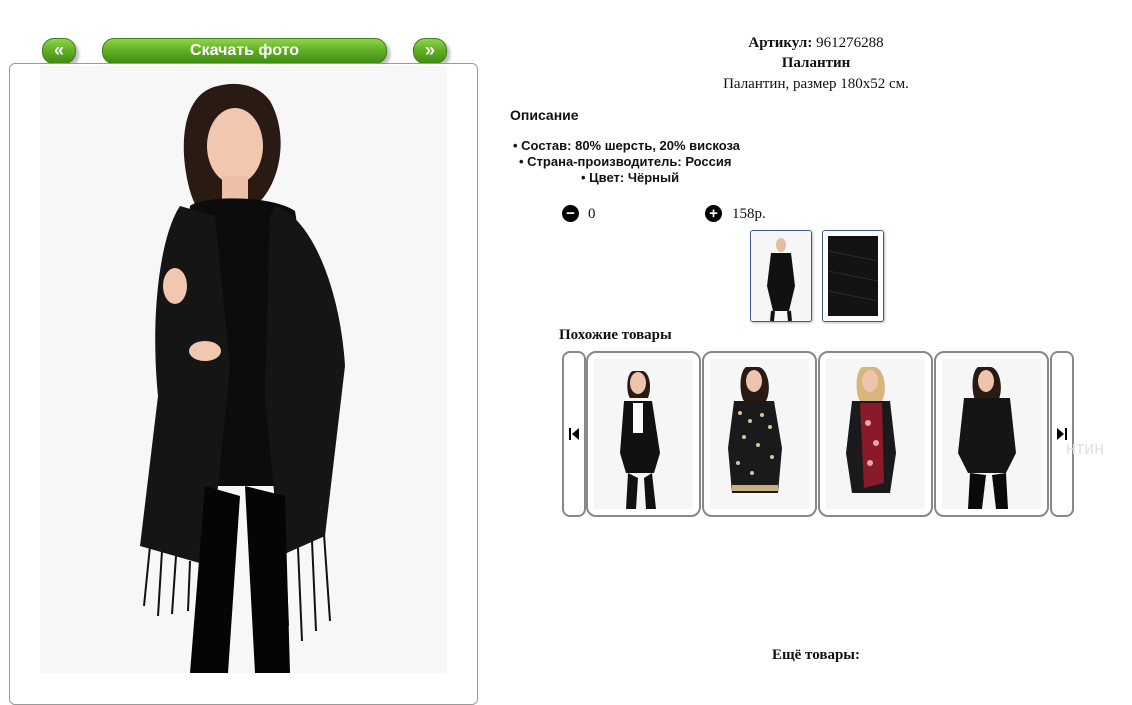  Describe the element at coordinates (625, 161) in the screenshot. I see `description-bullet: • Страна-производитель: Россия` at that location.